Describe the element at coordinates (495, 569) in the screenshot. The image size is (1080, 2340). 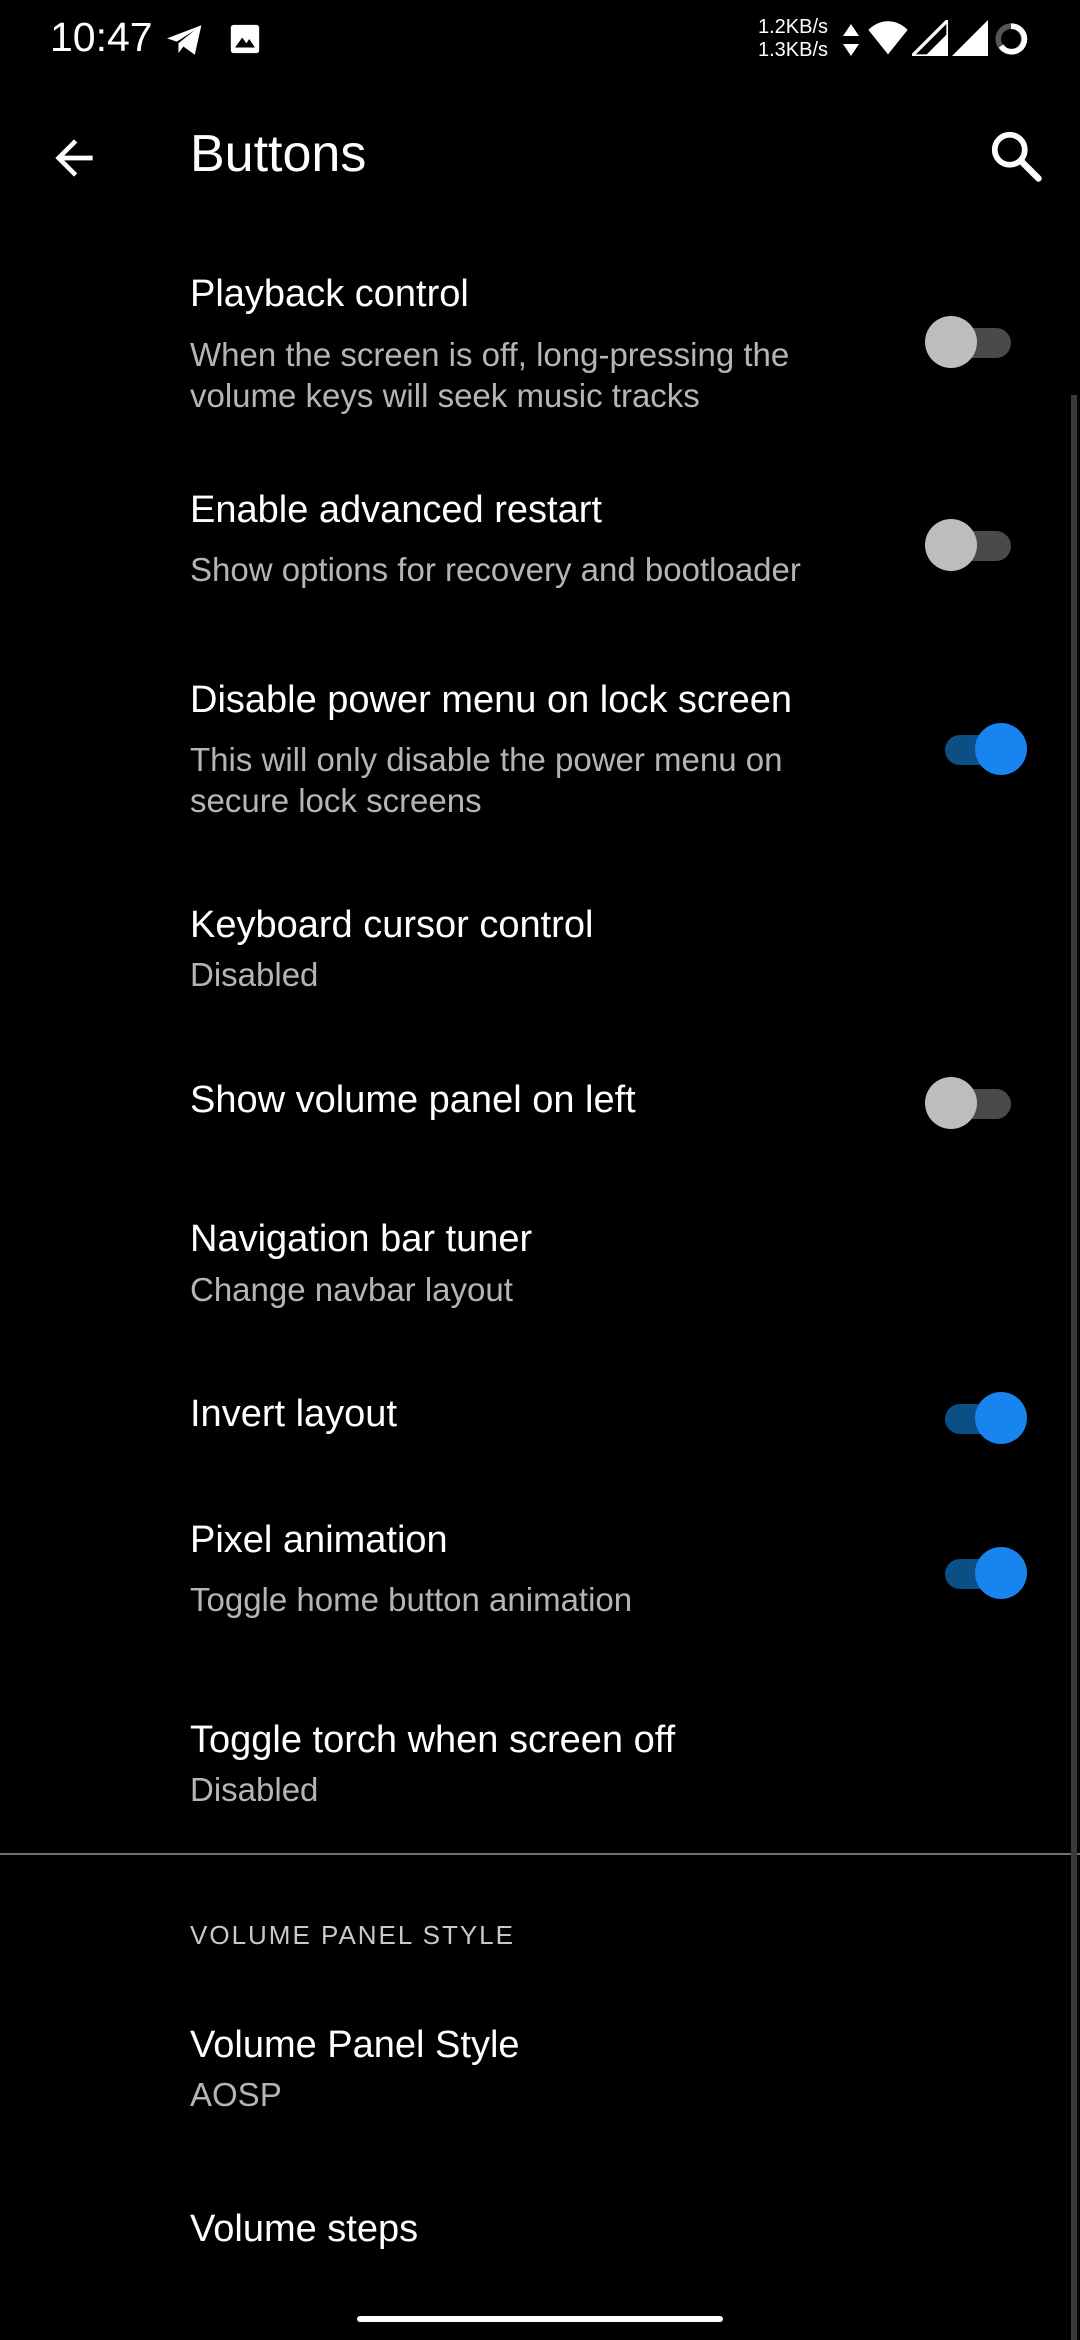
I see `setting-summary: Show options for recovery and bootloader` at that location.